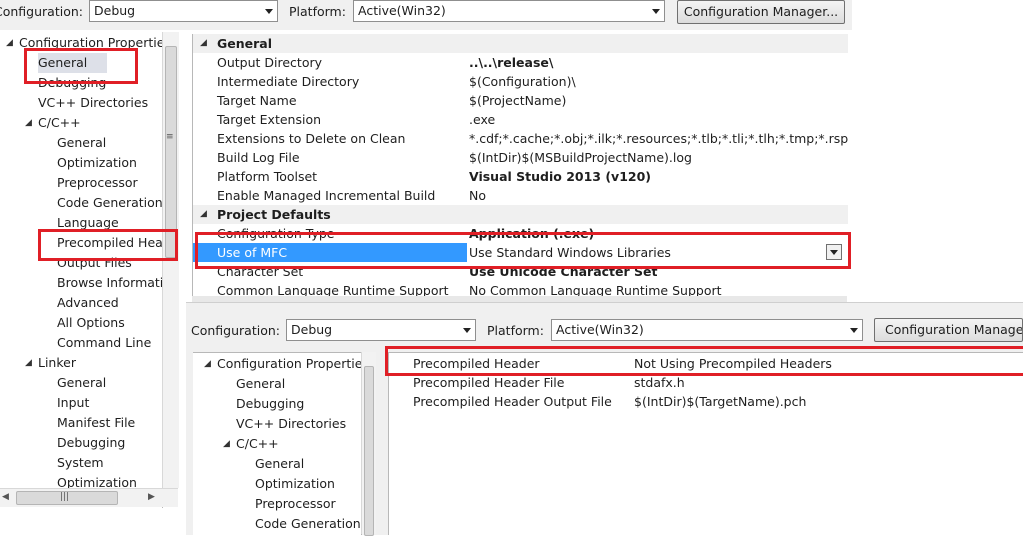  I want to click on property-row: Enable Managed Incremental Build No, so click(520, 195).